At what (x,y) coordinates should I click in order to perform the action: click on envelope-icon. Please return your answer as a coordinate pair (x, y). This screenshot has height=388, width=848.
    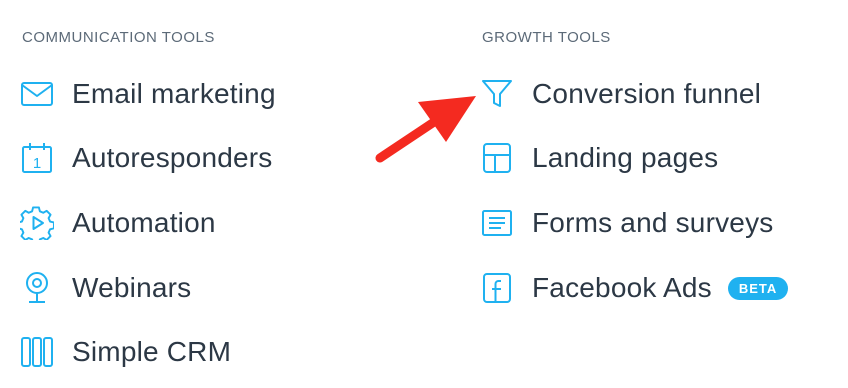
    Looking at the image, I should click on (37, 94).